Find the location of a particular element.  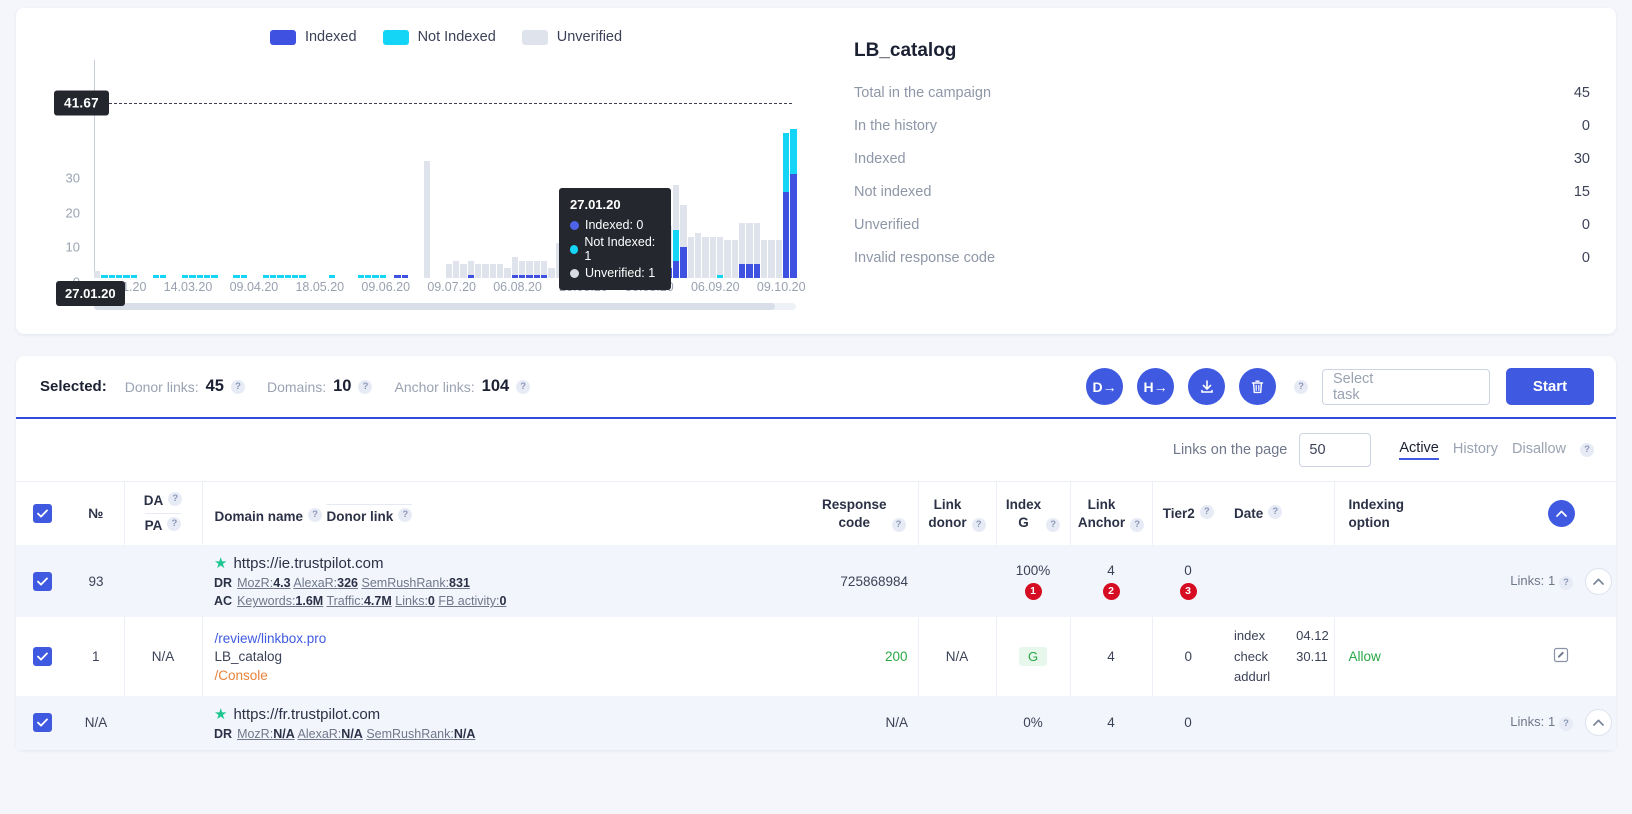

start-button: Start is located at coordinates (1550, 386).